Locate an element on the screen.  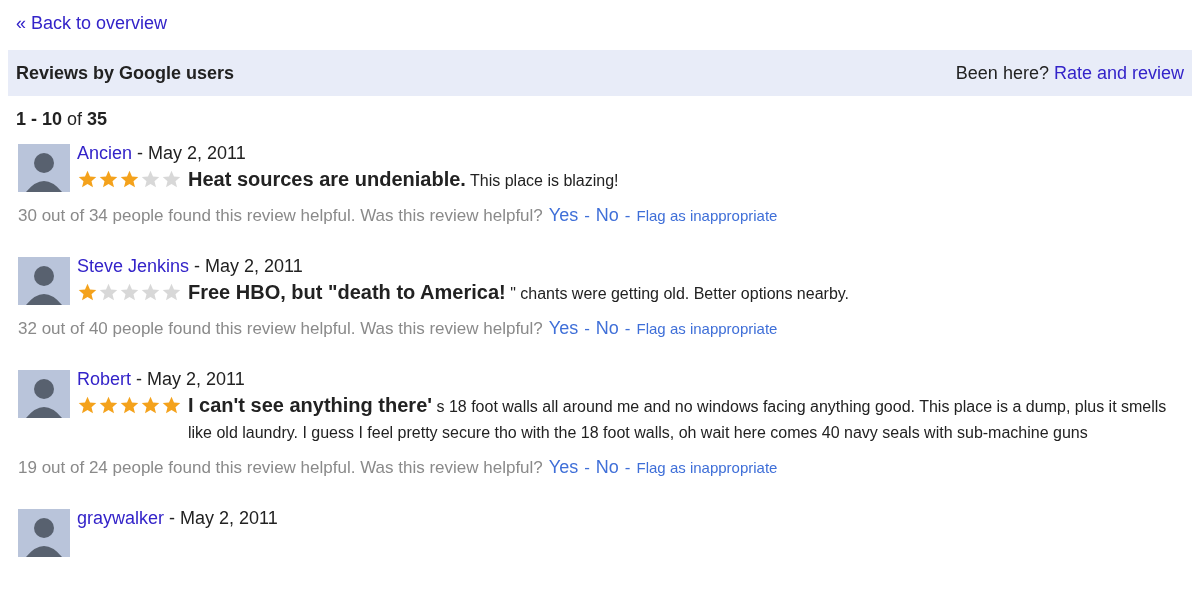
reviewer-name: graywalker is located at coordinates (121, 518).